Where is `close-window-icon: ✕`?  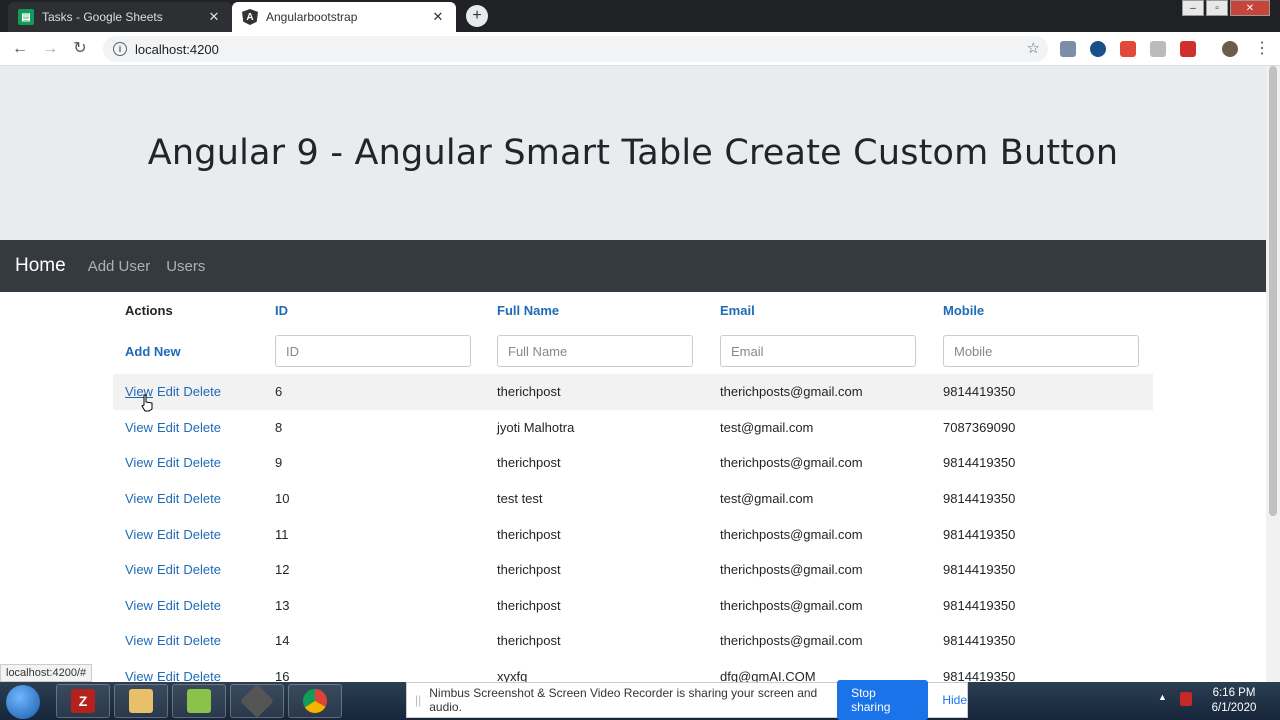
close-window-icon: ✕ is located at coordinates (1250, 8).